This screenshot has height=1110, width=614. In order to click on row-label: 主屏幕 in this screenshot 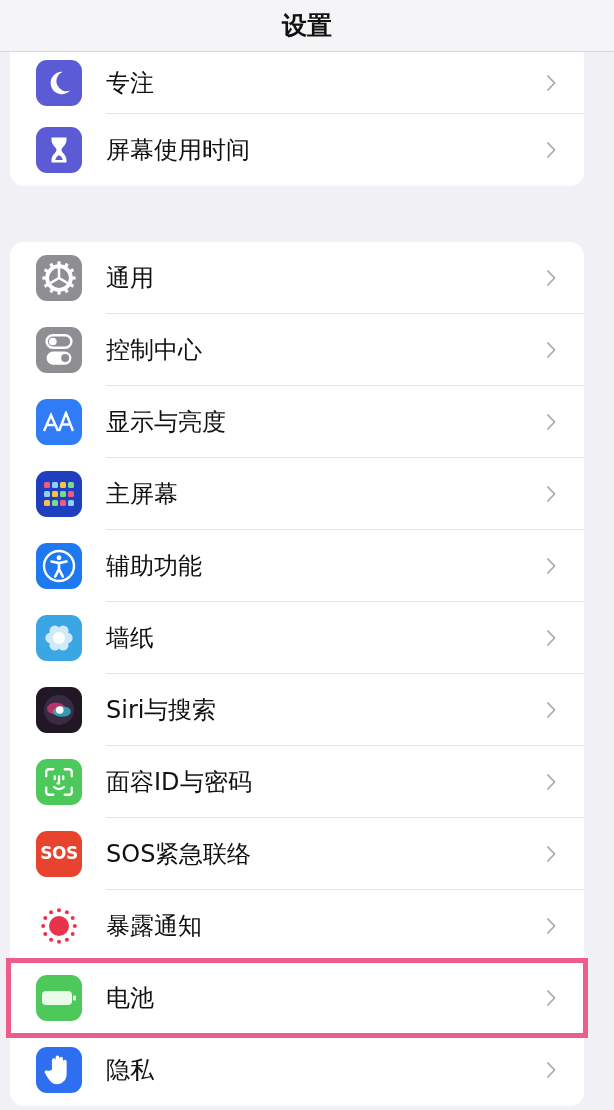, I will do `click(142, 494)`.